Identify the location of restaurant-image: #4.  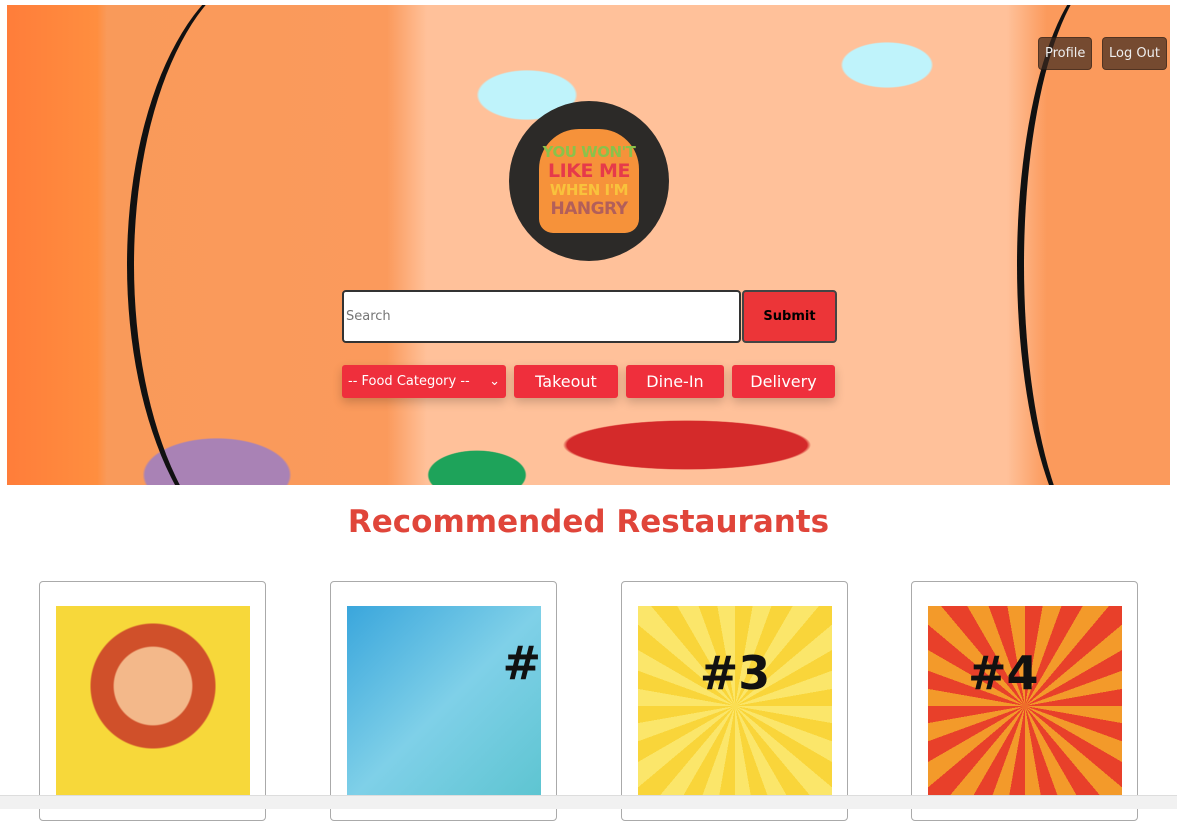
(1025, 706).